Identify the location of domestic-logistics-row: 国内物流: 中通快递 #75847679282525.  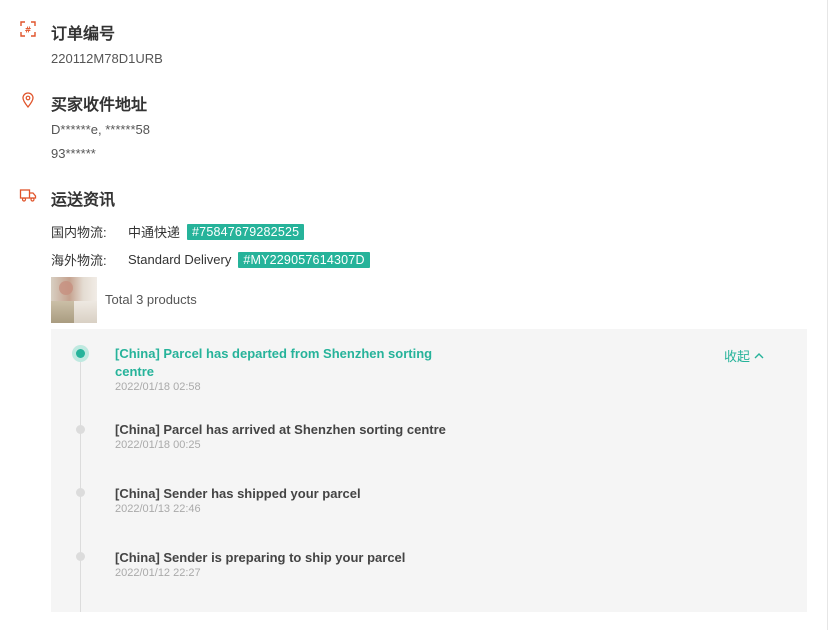
(178, 231).